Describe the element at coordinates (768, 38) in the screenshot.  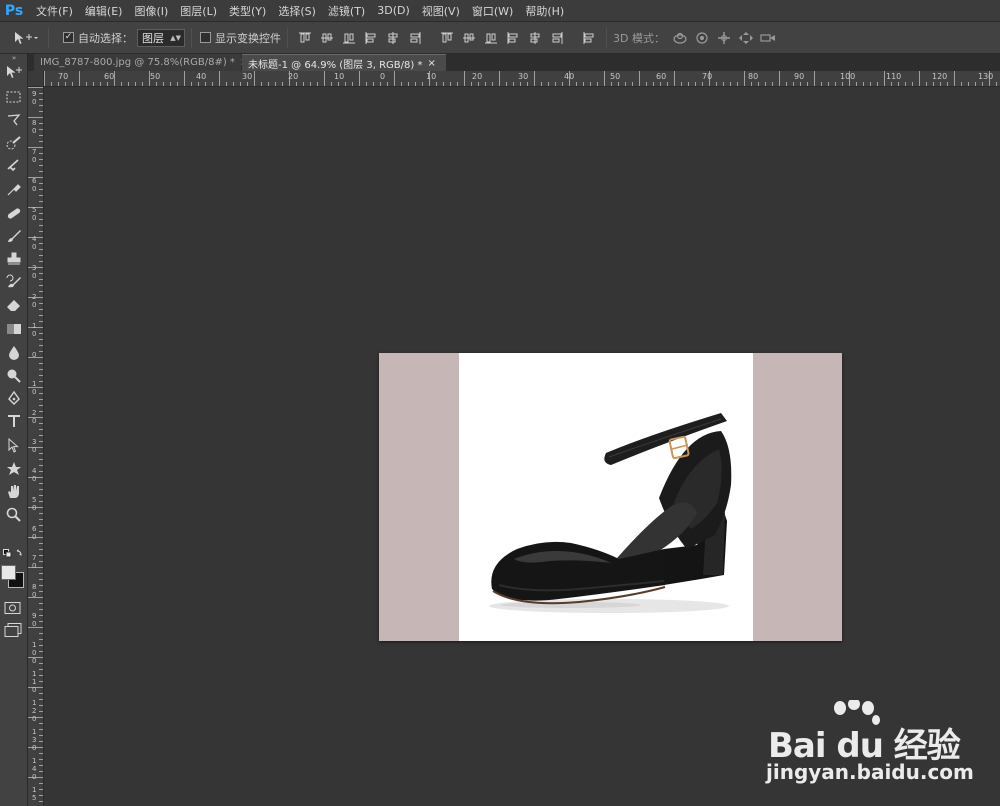
I see `3d-scale-icon` at that location.